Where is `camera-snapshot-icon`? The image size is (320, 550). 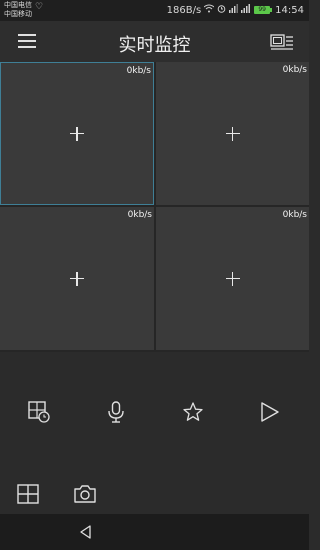
camera-snapshot-icon is located at coordinates (85, 494).